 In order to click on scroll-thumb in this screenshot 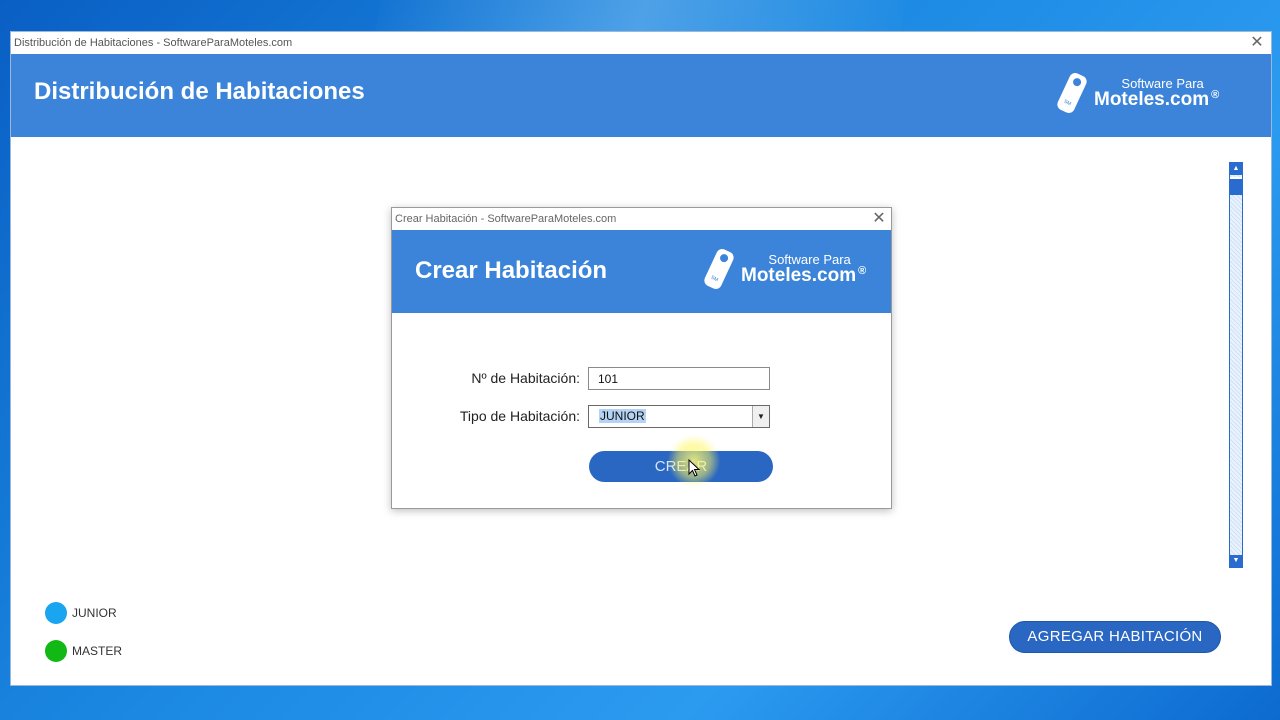, I will do `click(1236, 186)`.